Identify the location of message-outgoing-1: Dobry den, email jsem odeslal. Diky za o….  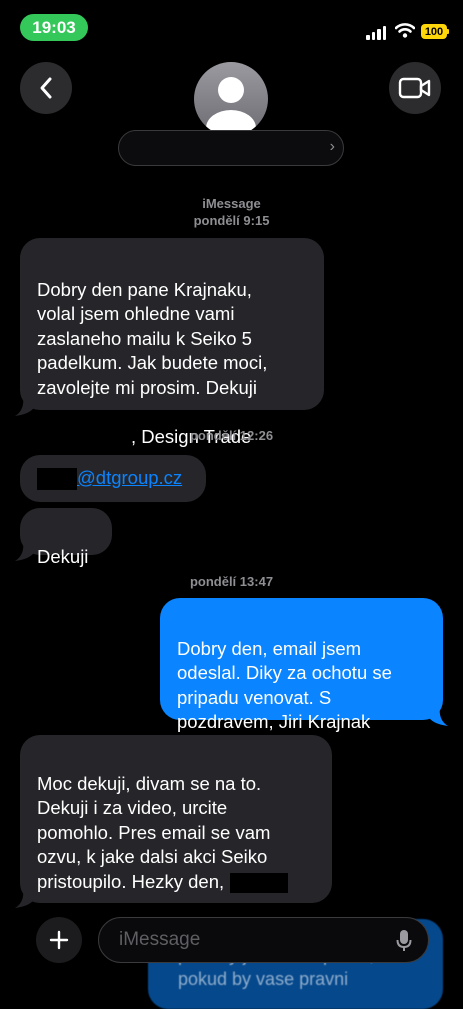
(301, 665).